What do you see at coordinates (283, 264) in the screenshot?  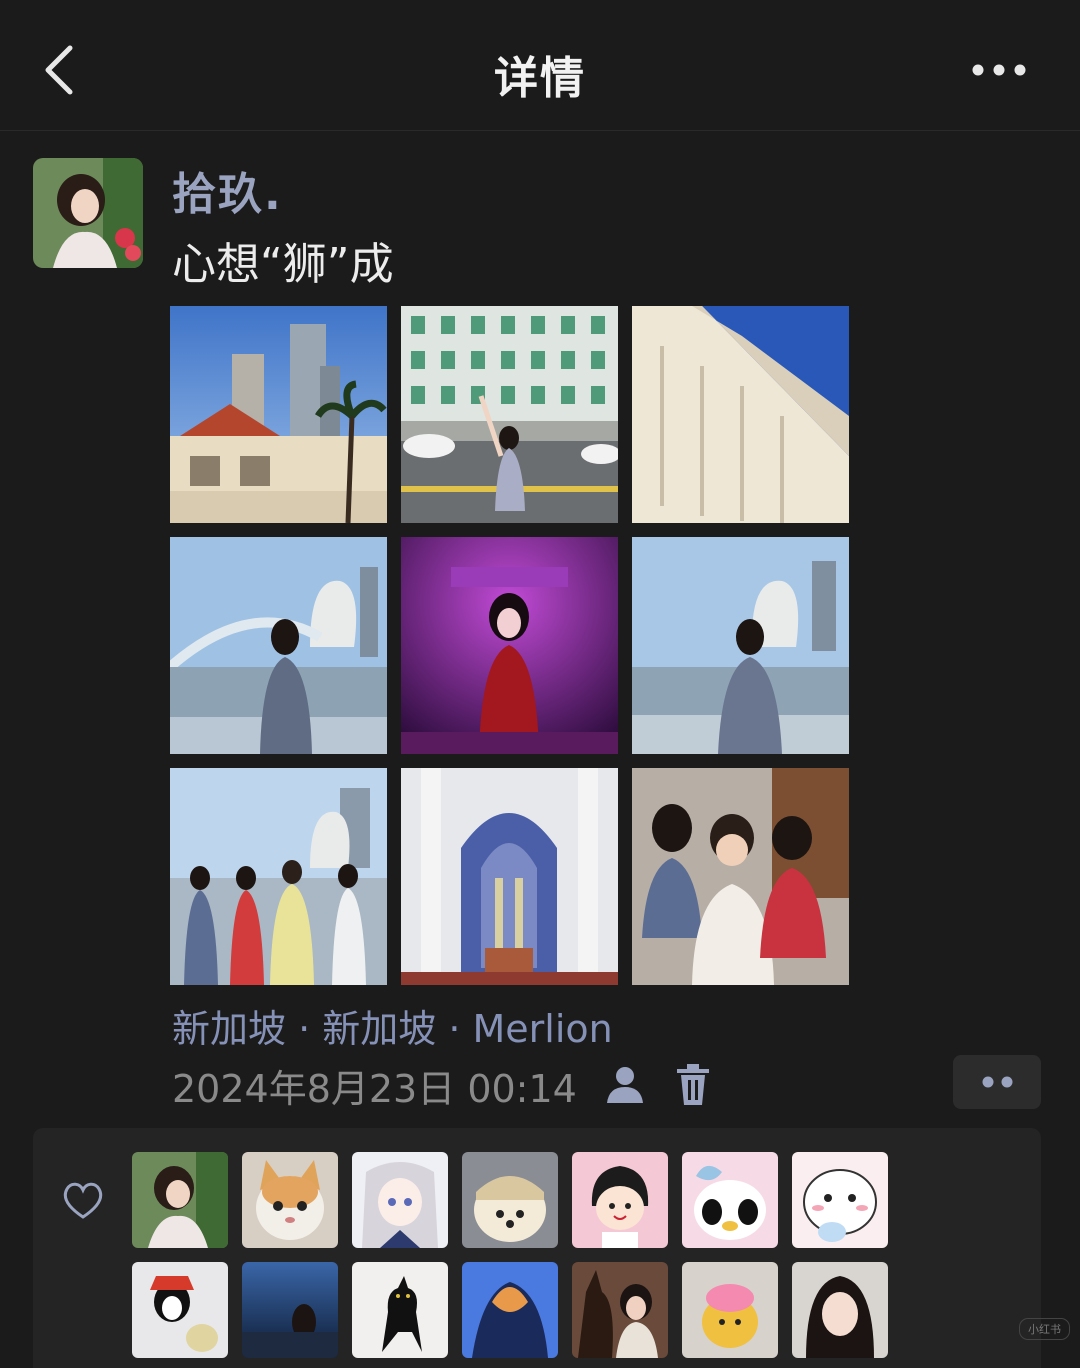 I see `post-caption: 心想“狮”成` at bounding box center [283, 264].